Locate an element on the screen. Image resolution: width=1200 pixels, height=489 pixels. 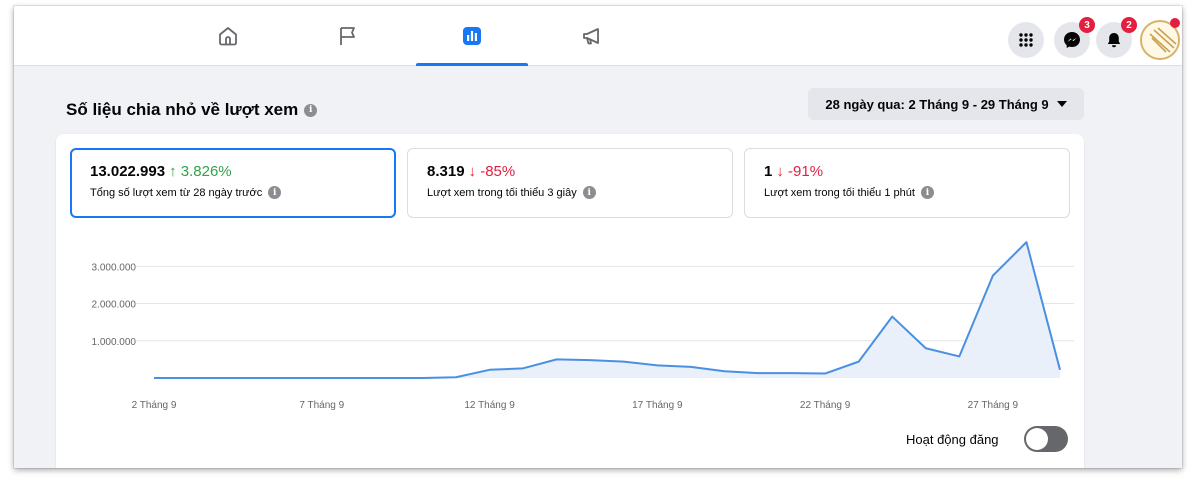
notifications-button: 2 is located at coordinates (1116, 37).